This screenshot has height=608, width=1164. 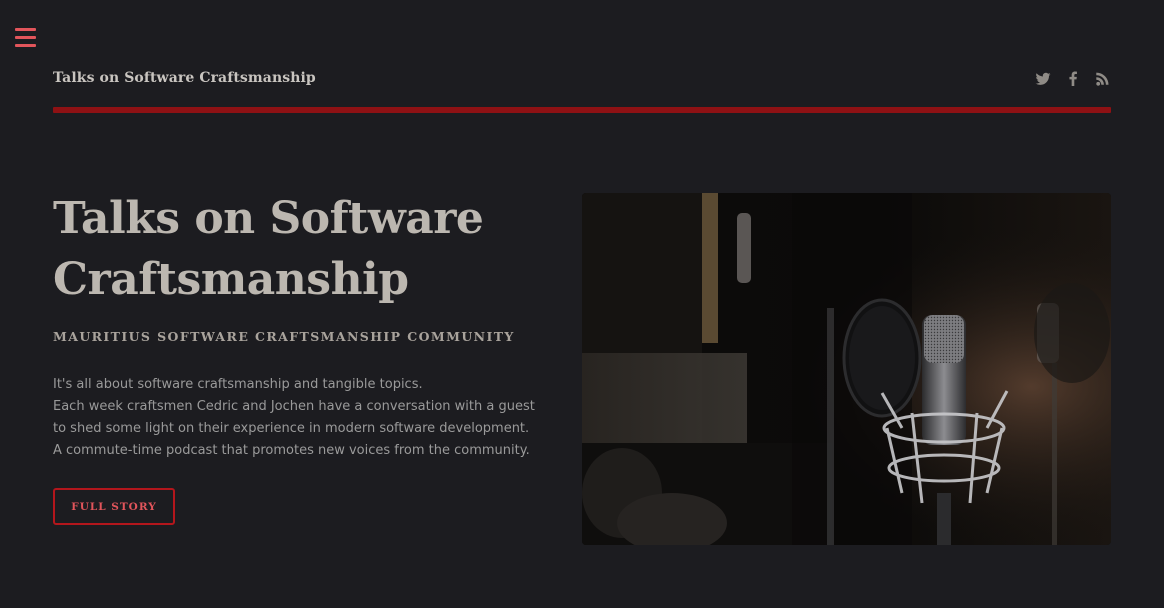 I want to click on hamburger-menu-icon, so click(x=26, y=37).